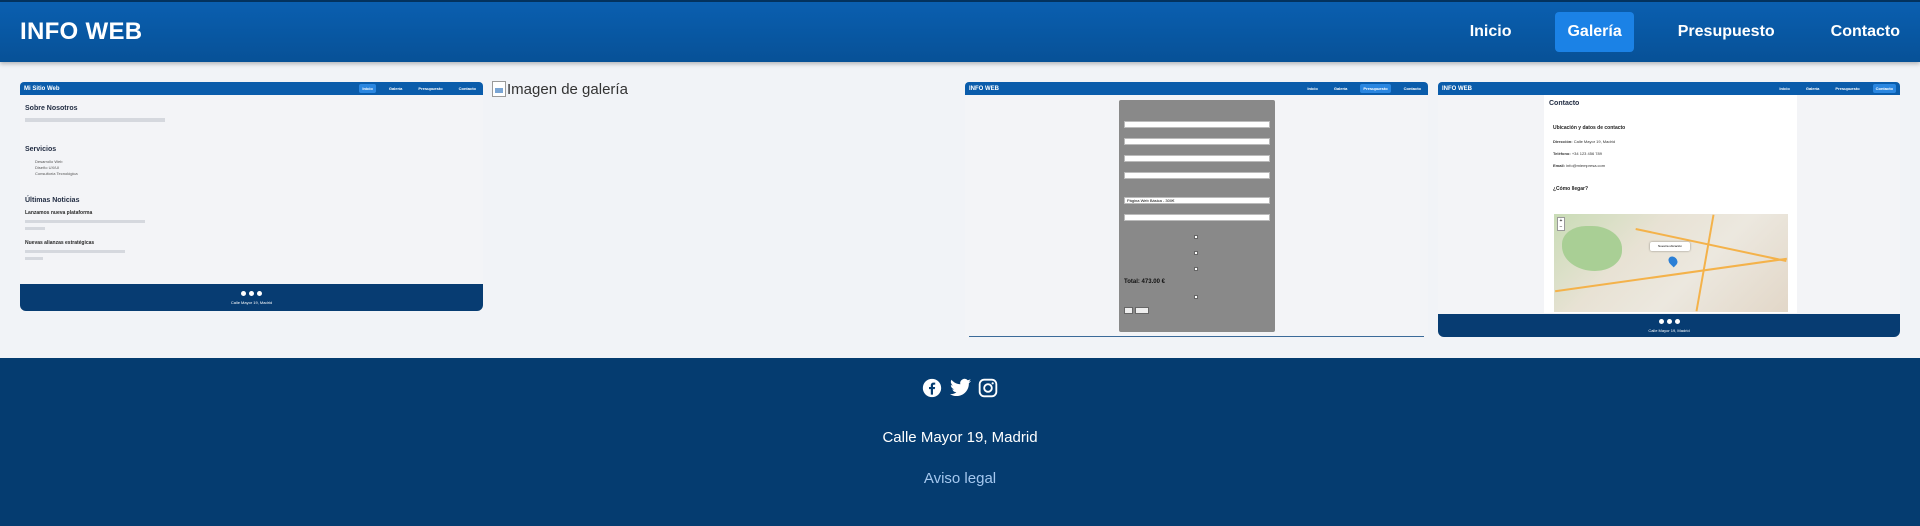  I want to click on thumbnail-budget-form: Página Web Básica - 300€ Total: 473.00 €, so click(1197, 216).